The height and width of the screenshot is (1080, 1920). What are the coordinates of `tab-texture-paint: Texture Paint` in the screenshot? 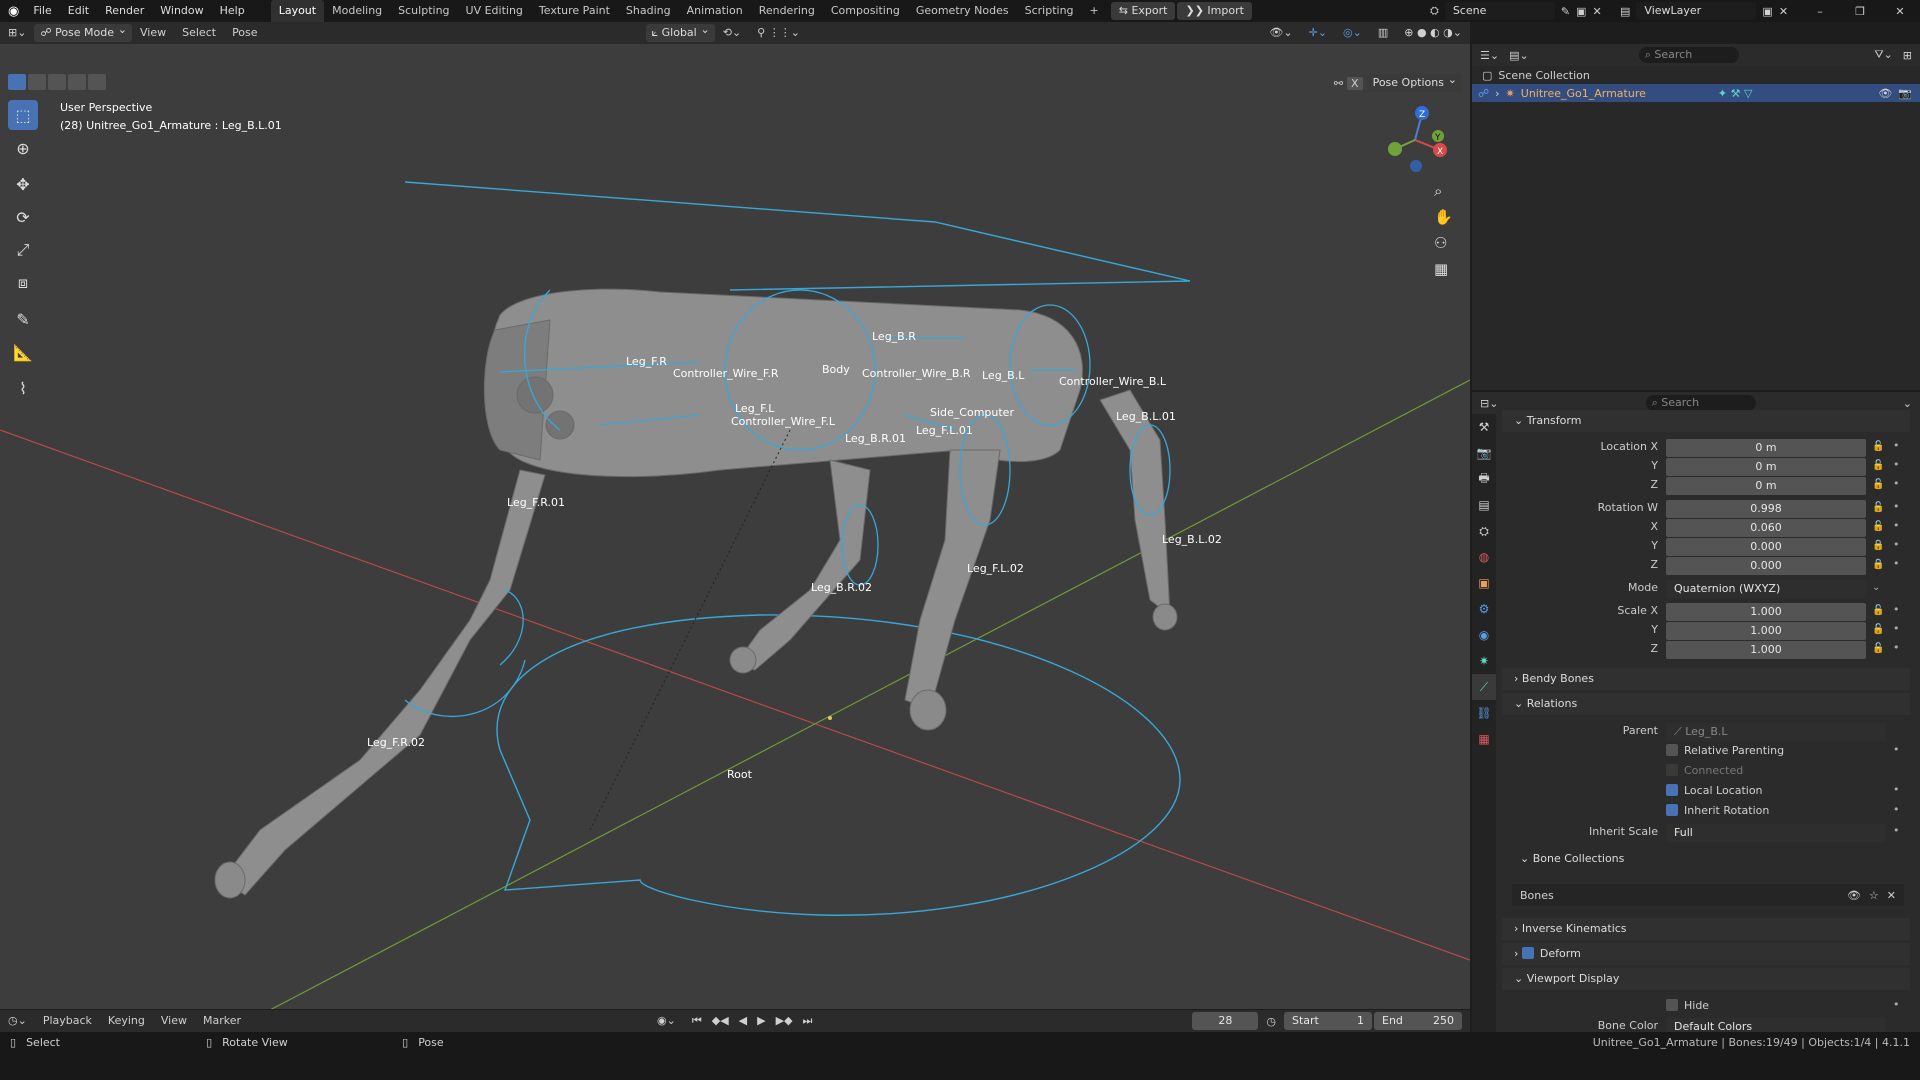 It's located at (574, 11).